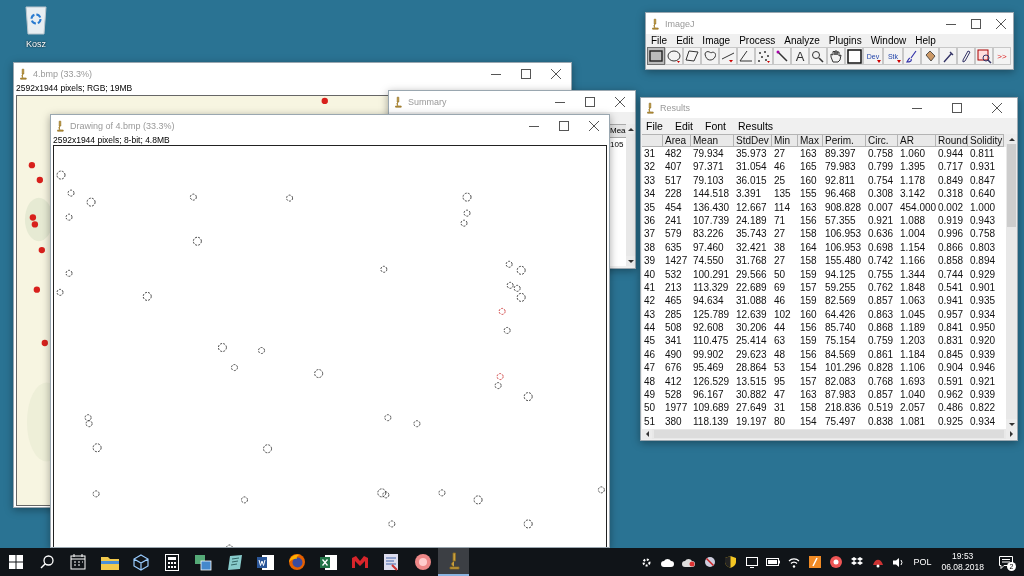  Describe the element at coordinates (757, 40) in the screenshot. I see `menu-item: Process` at that location.